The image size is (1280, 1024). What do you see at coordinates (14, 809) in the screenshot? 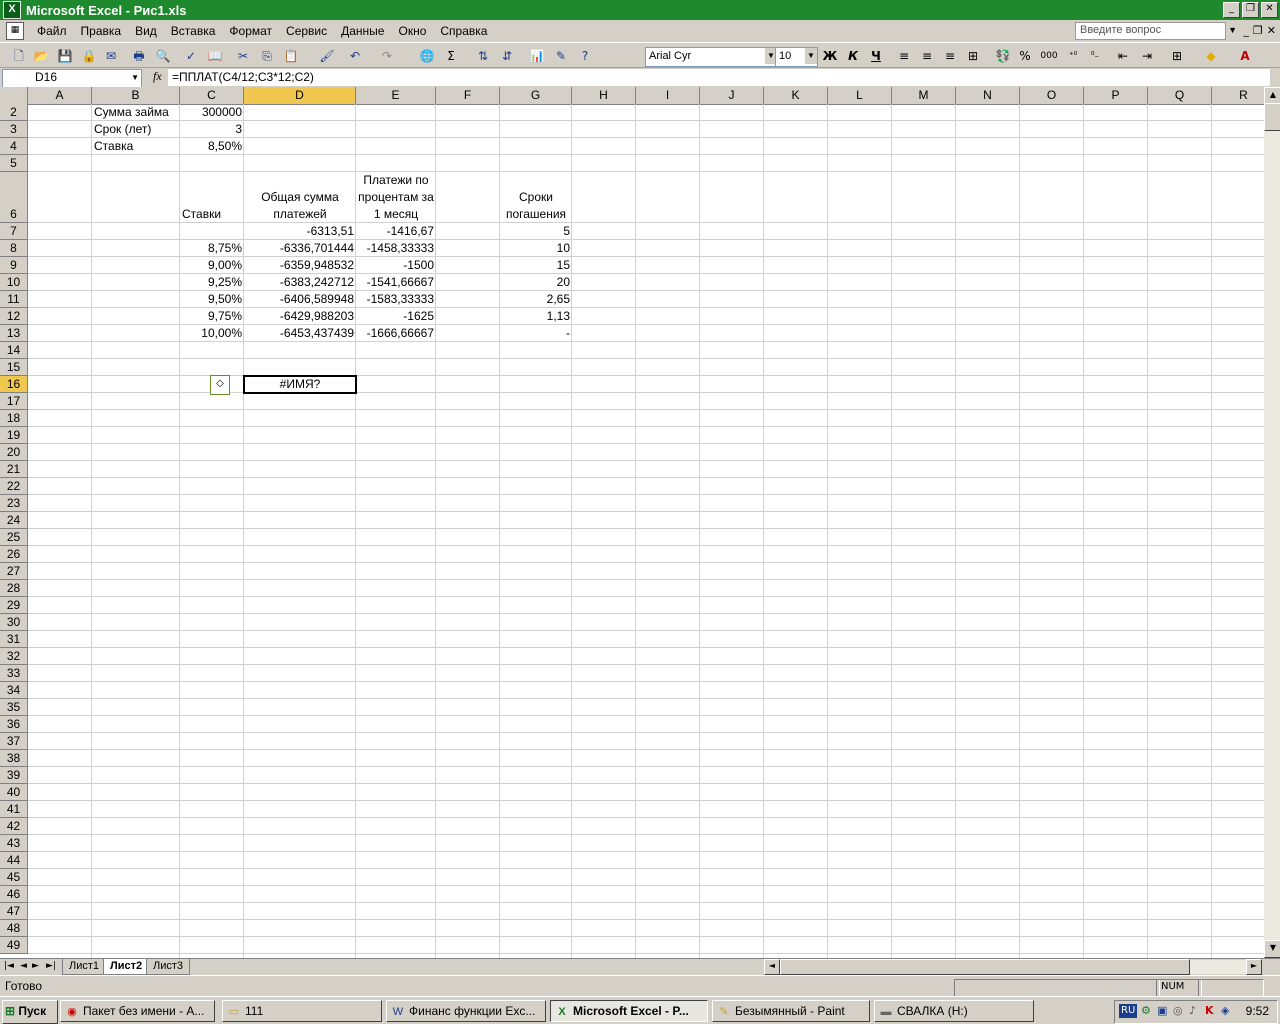
I see `row-header: 41` at bounding box center [14, 809].